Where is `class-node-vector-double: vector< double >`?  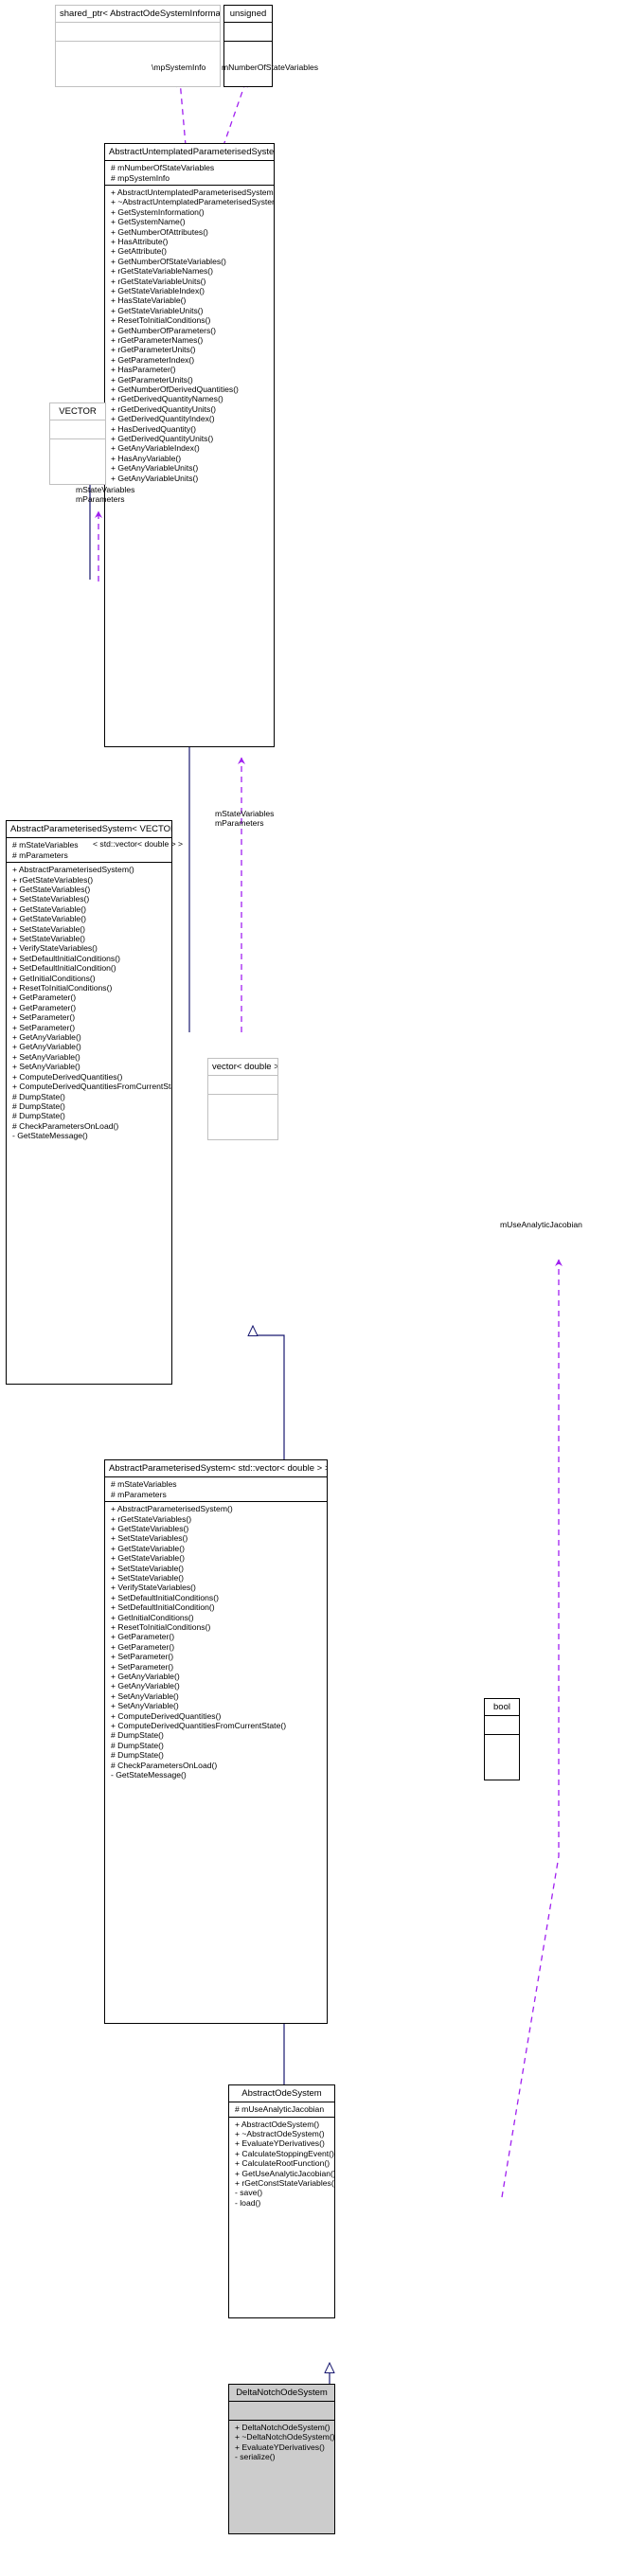
class-node-vector-double: vector< double > is located at coordinates (242, 1098).